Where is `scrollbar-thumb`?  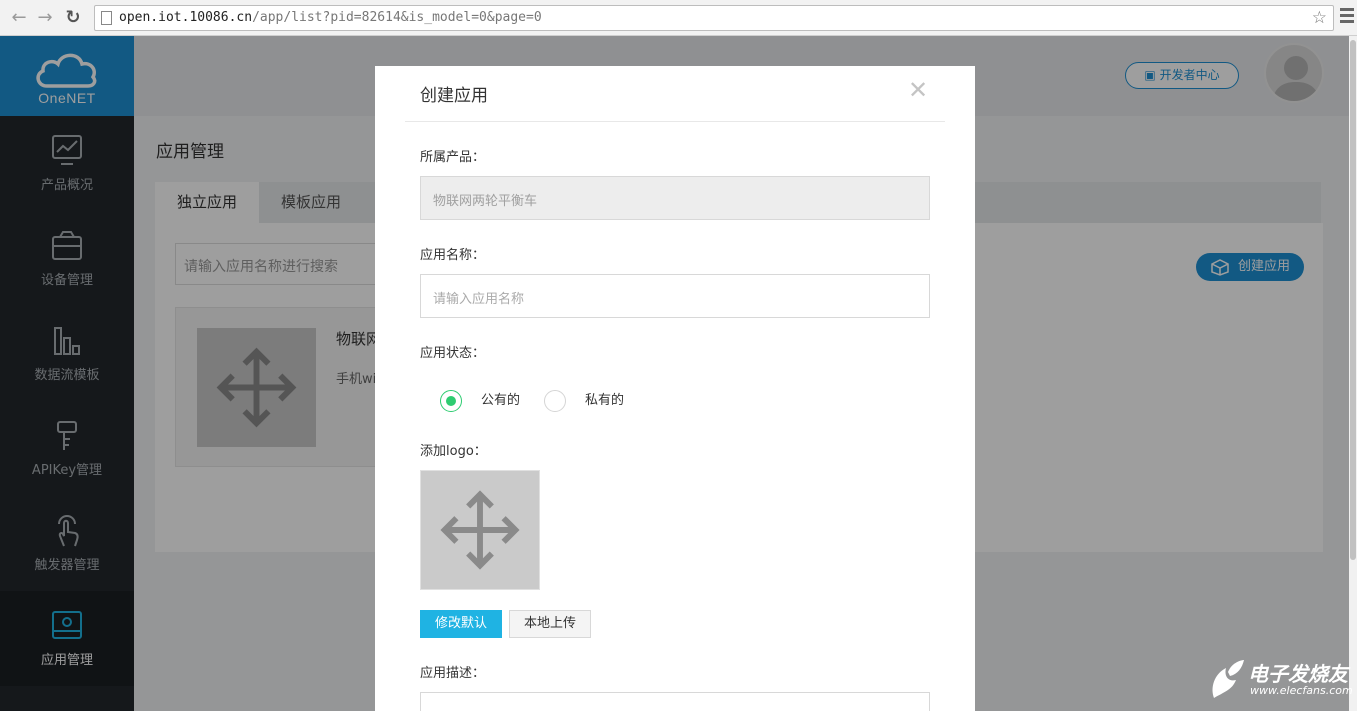
scrollbar-thumb is located at coordinates (1353, 300).